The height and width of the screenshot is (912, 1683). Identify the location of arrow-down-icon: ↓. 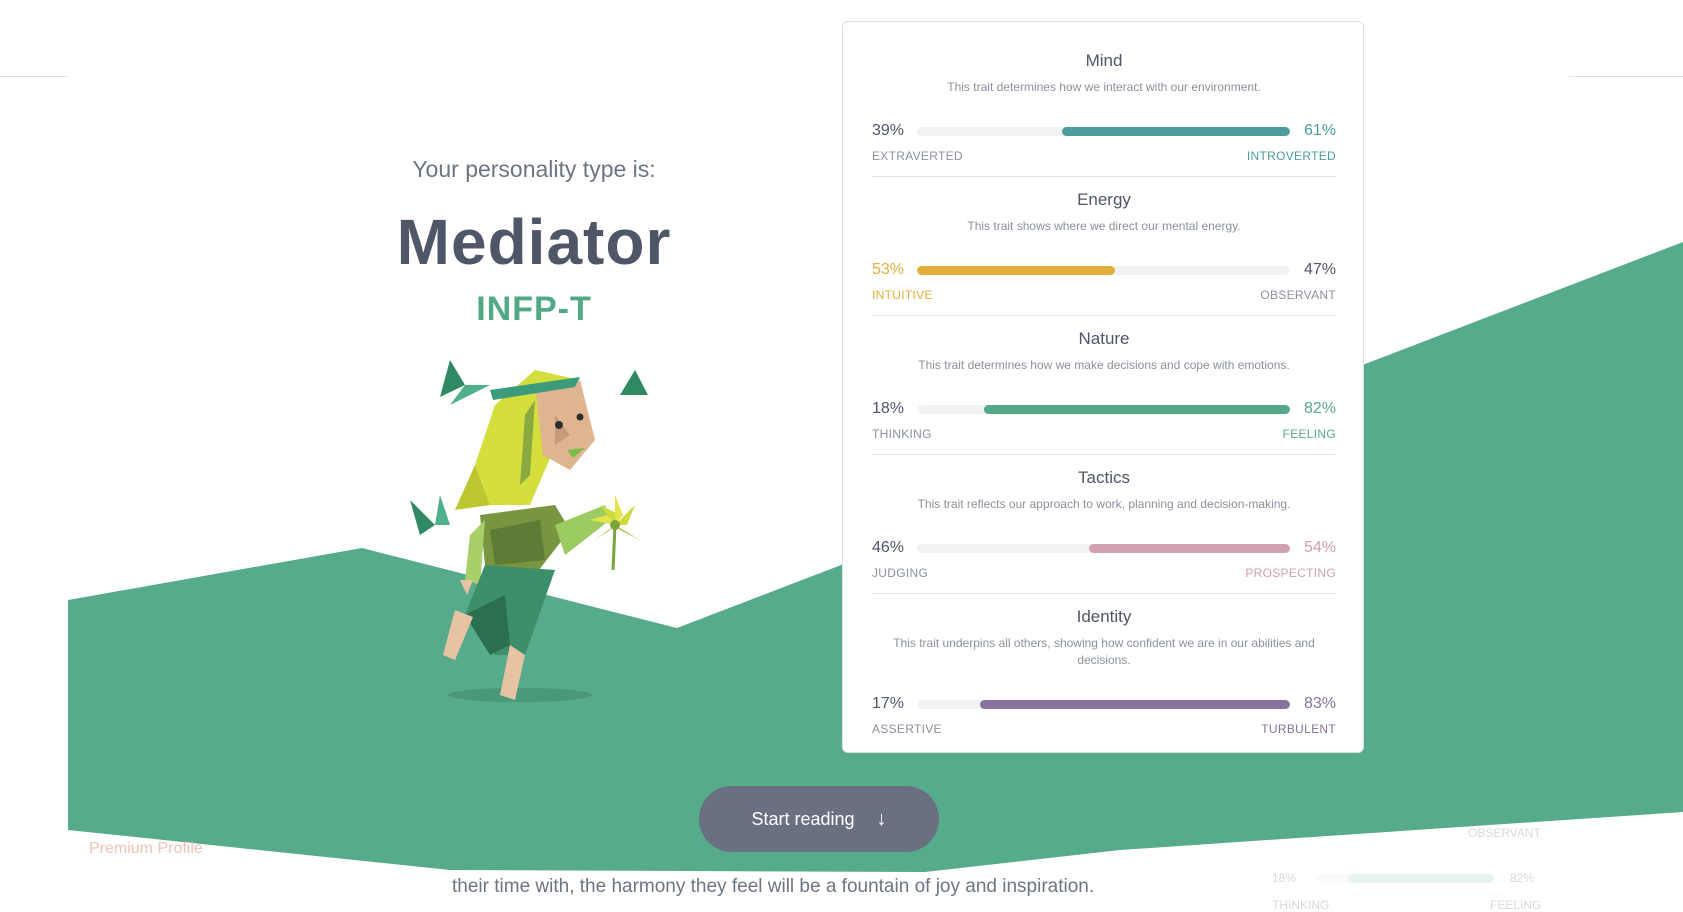
(881, 819).